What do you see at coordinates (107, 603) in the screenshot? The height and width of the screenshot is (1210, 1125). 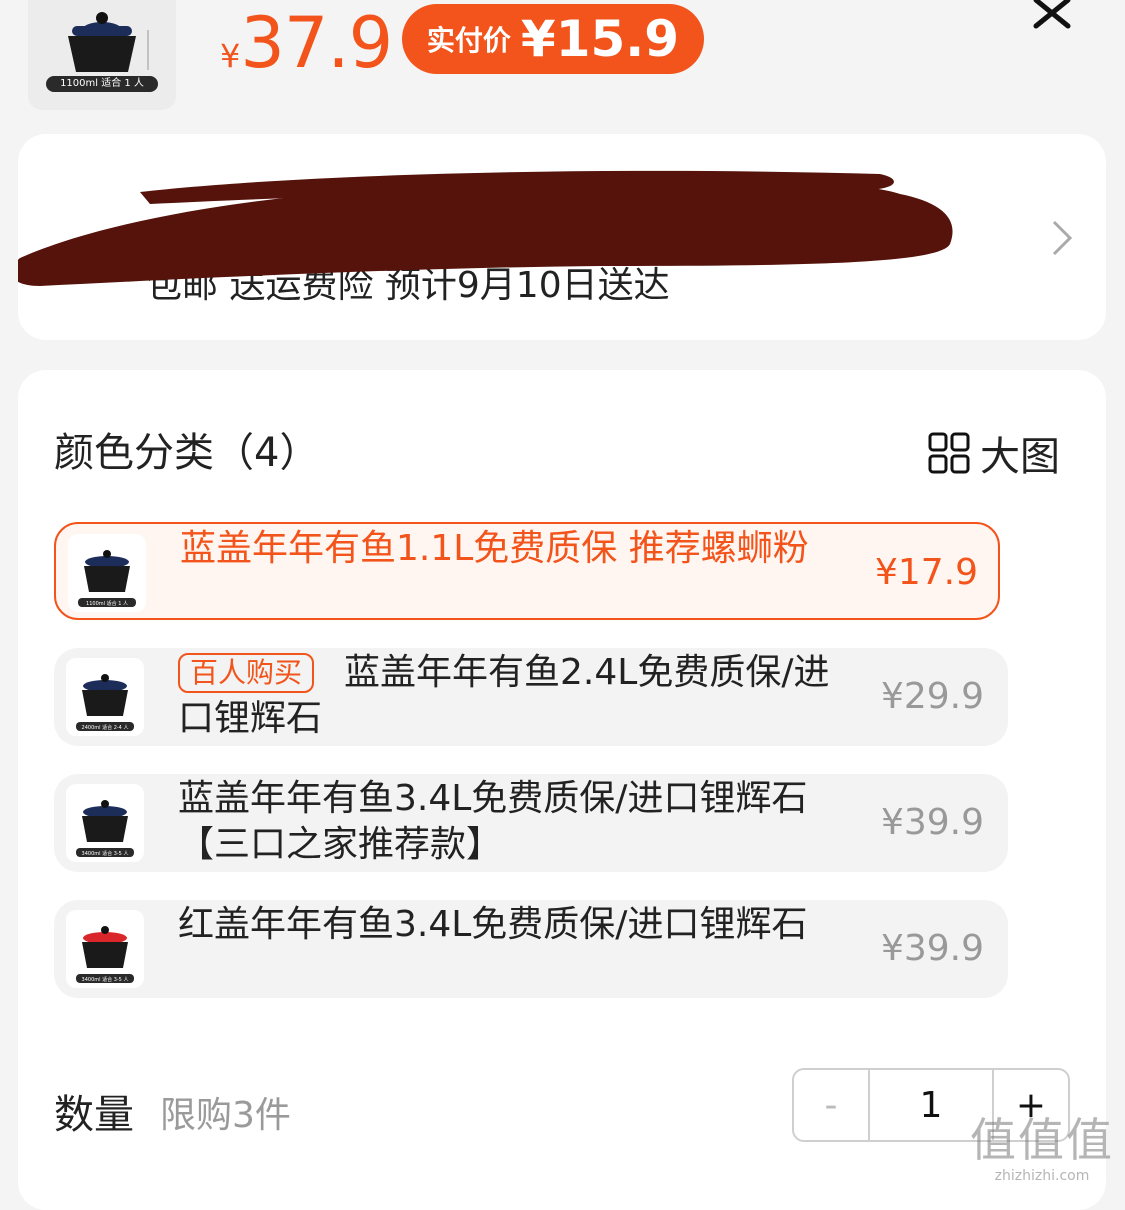 I see `sku-option-caption: 1100ml 适合 1 人` at bounding box center [107, 603].